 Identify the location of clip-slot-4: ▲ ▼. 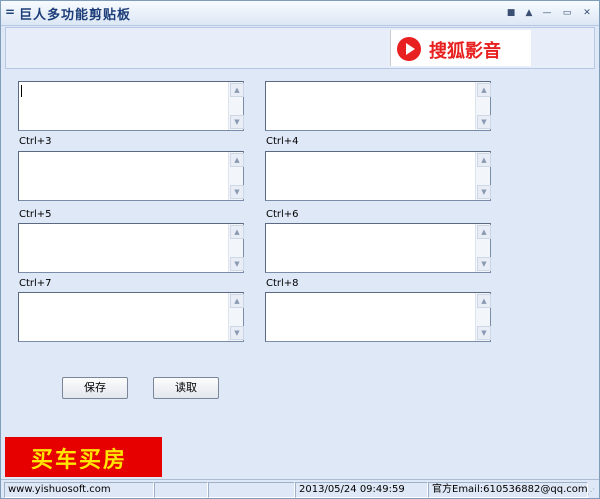
(378, 176).